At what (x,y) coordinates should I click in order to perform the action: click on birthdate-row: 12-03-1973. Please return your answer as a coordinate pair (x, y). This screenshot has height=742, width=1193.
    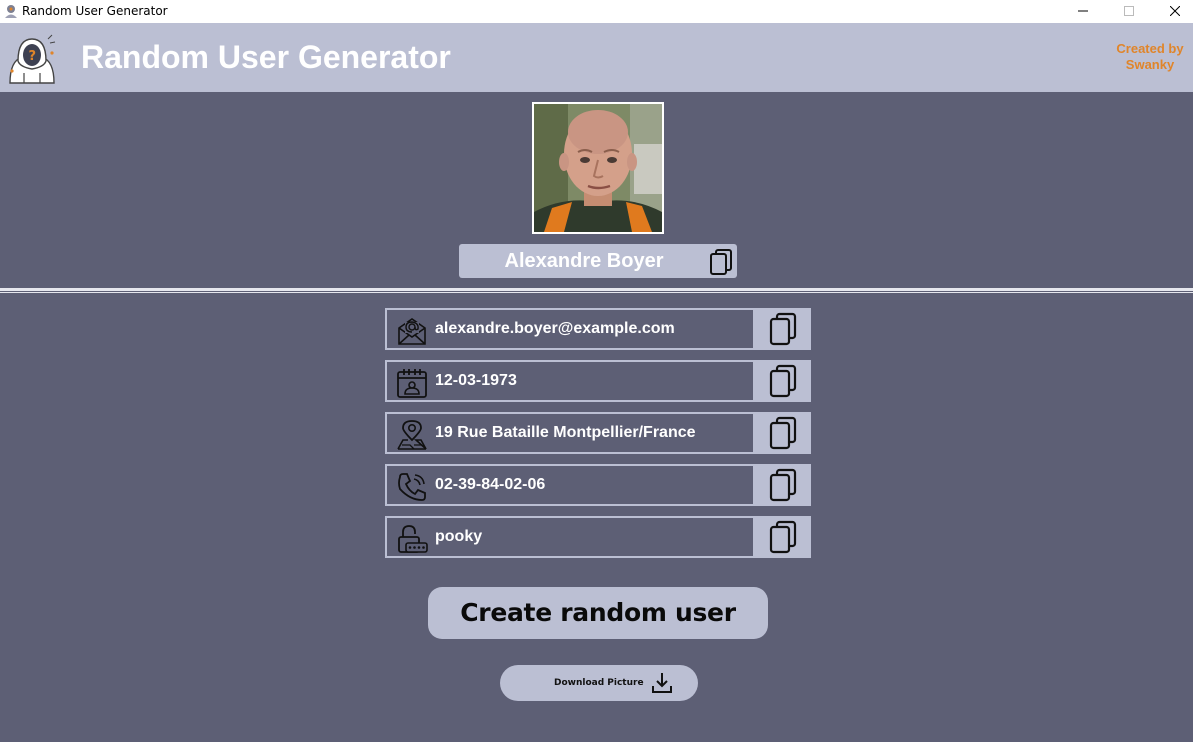
    Looking at the image, I should click on (598, 381).